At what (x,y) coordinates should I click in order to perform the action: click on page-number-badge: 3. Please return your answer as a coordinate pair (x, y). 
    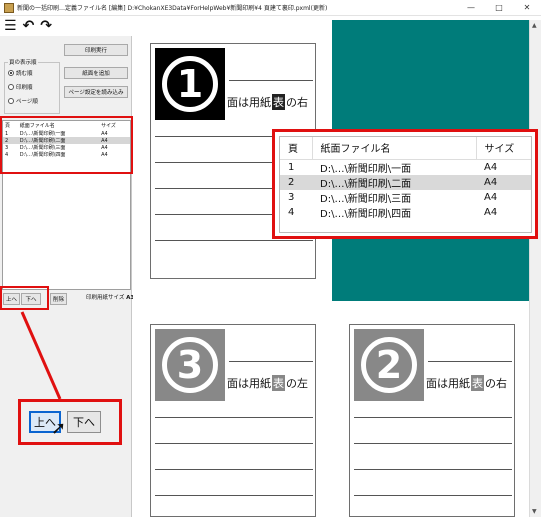
    Looking at the image, I should click on (190, 365).